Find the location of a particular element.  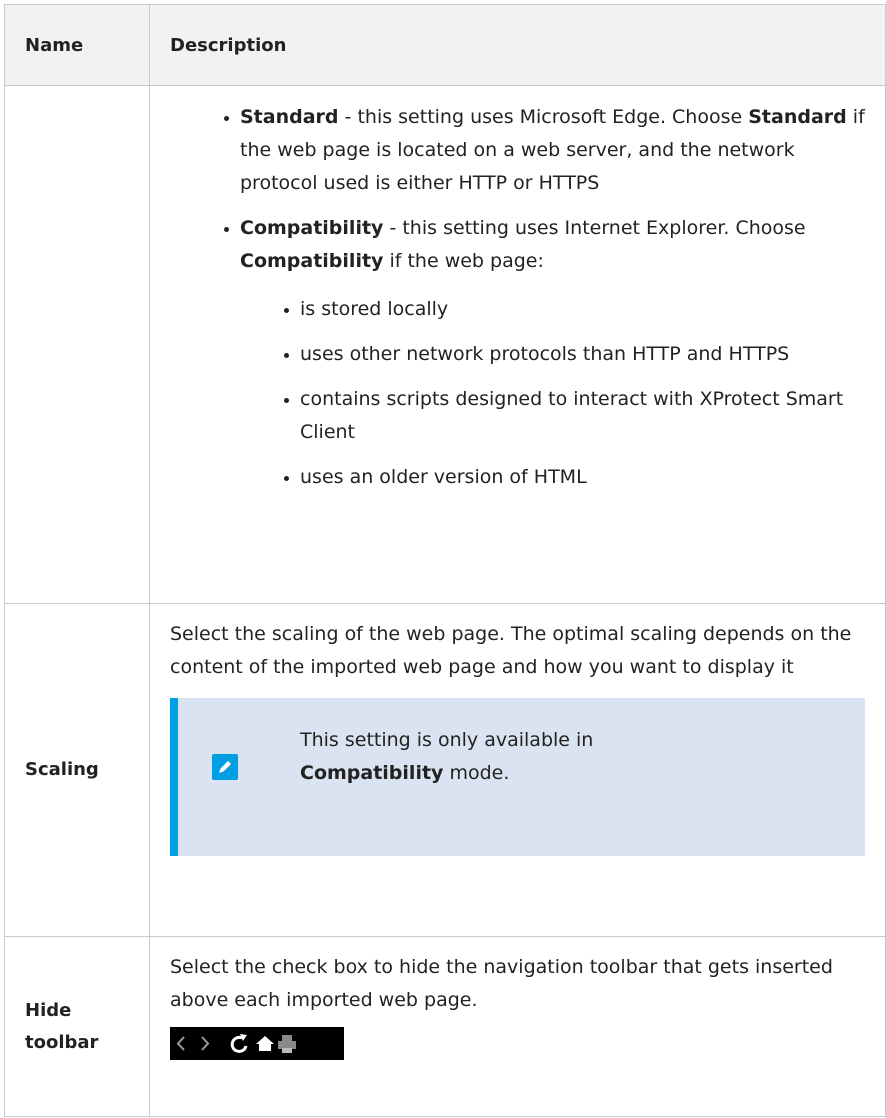

forward-arrow-icon is located at coordinates (205, 1043).